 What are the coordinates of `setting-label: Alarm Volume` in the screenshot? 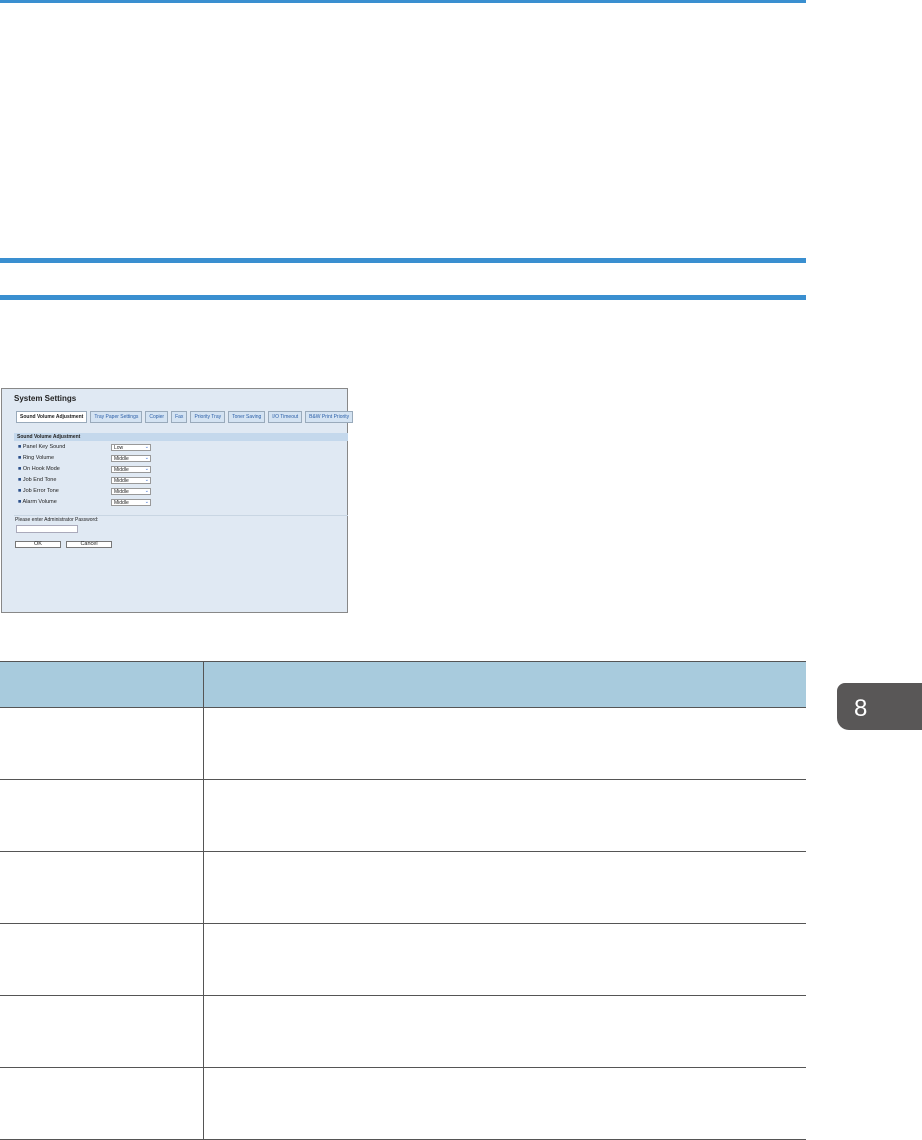 It's located at (37, 502).